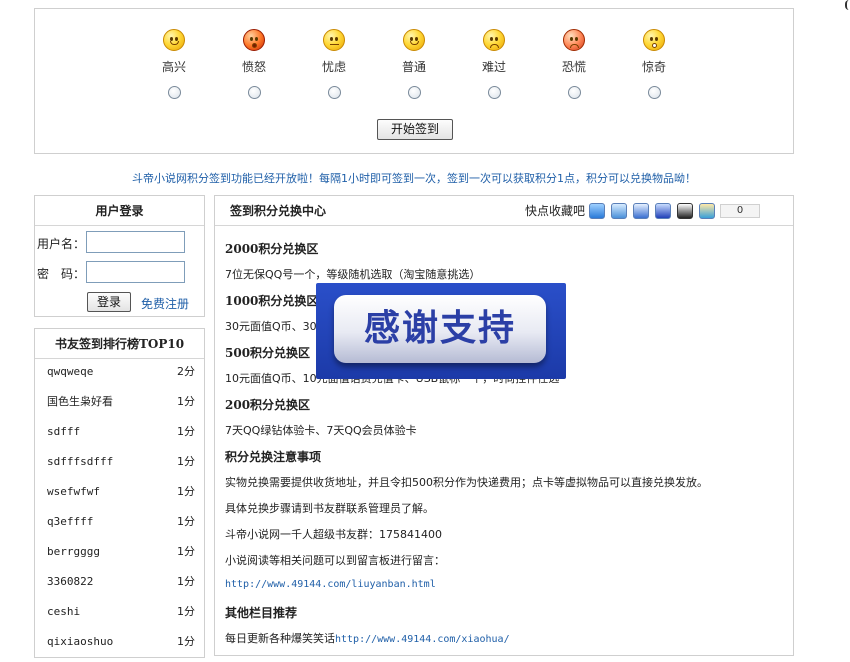 The width and height of the screenshot is (850, 662). What do you see at coordinates (654, 40) in the screenshot?
I see `surprised-face-icon` at bounding box center [654, 40].